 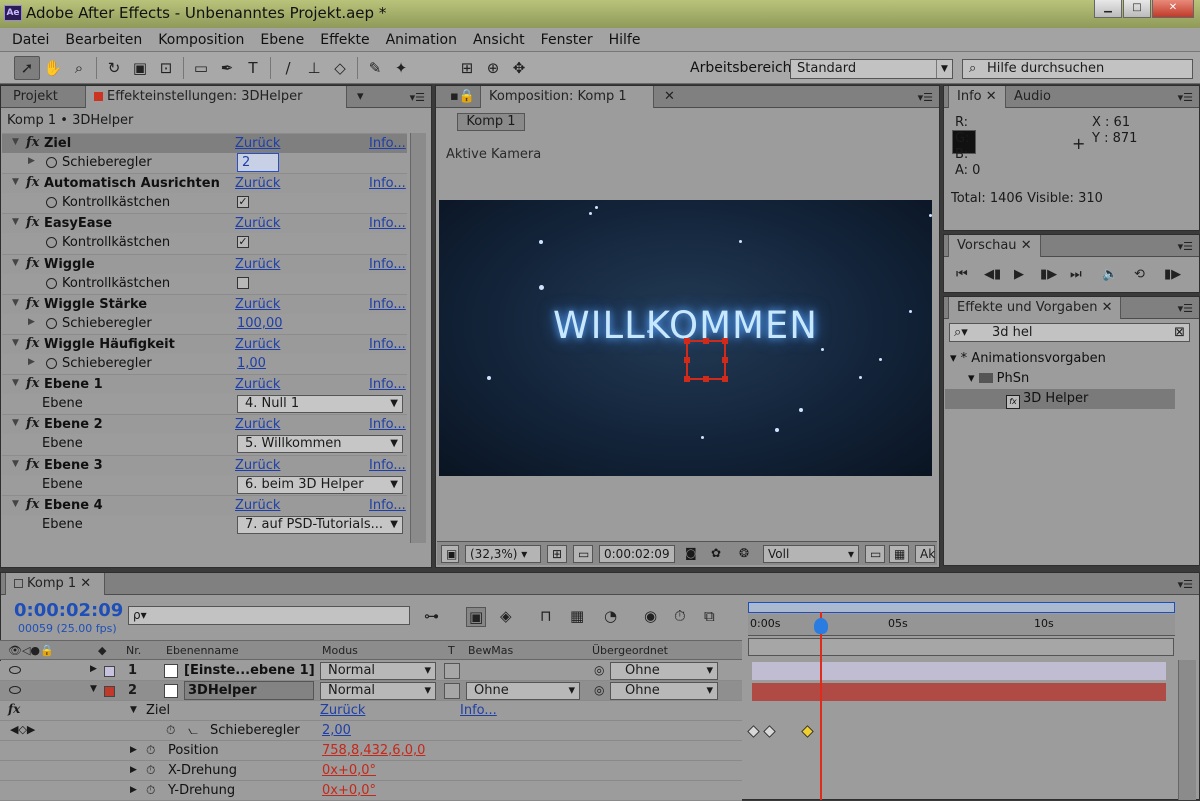 What do you see at coordinates (811, 554) in the screenshot?
I see `resolution-select: Voll ▾` at bounding box center [811, 554].